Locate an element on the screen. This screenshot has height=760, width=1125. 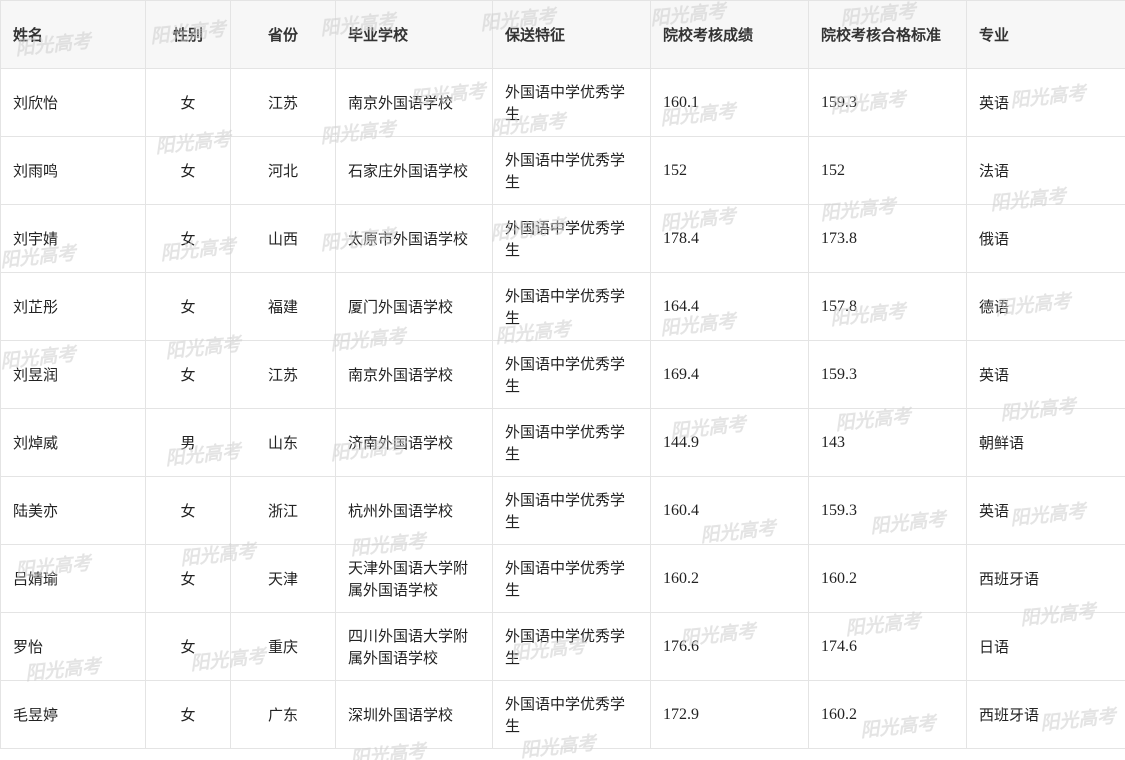
cell-score: 160.2 is located at coordinates (729, 578).